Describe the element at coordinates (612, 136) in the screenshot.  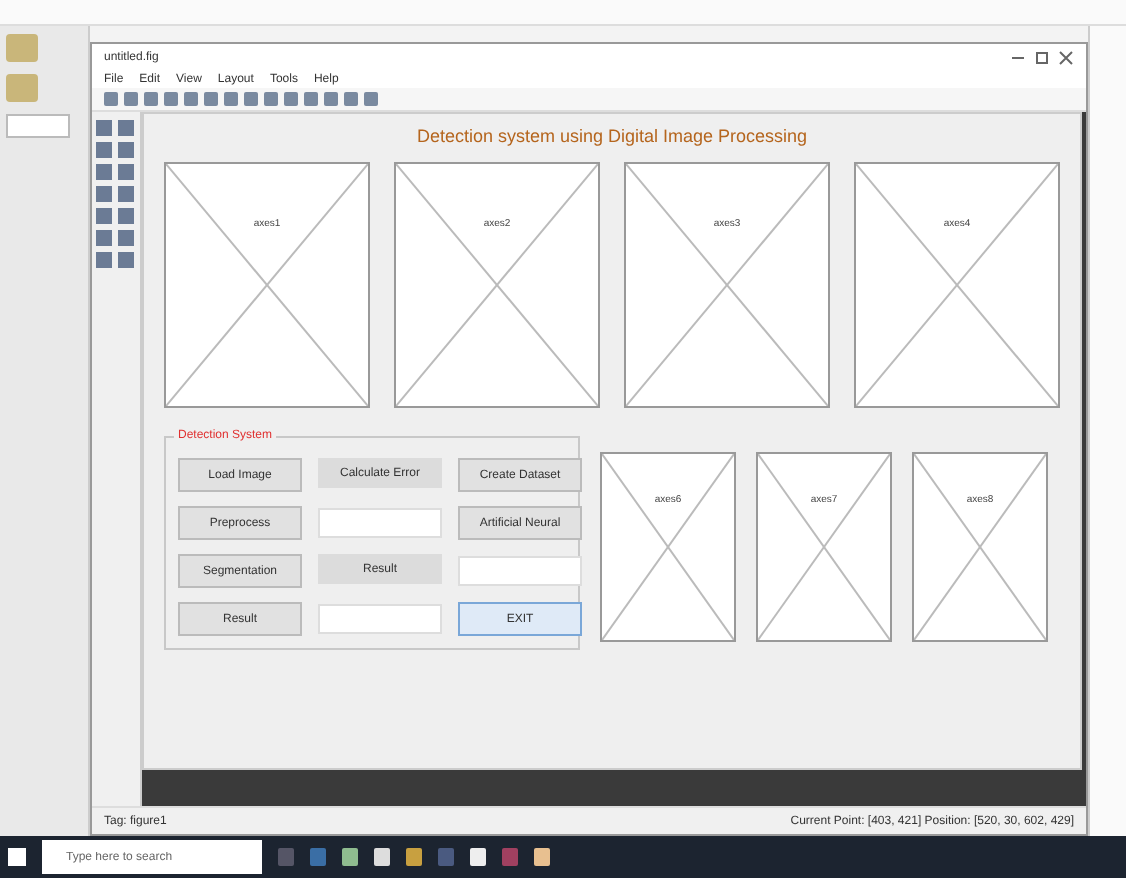
I see `figure-title: Detection system using Digital Image Processing` at that location.